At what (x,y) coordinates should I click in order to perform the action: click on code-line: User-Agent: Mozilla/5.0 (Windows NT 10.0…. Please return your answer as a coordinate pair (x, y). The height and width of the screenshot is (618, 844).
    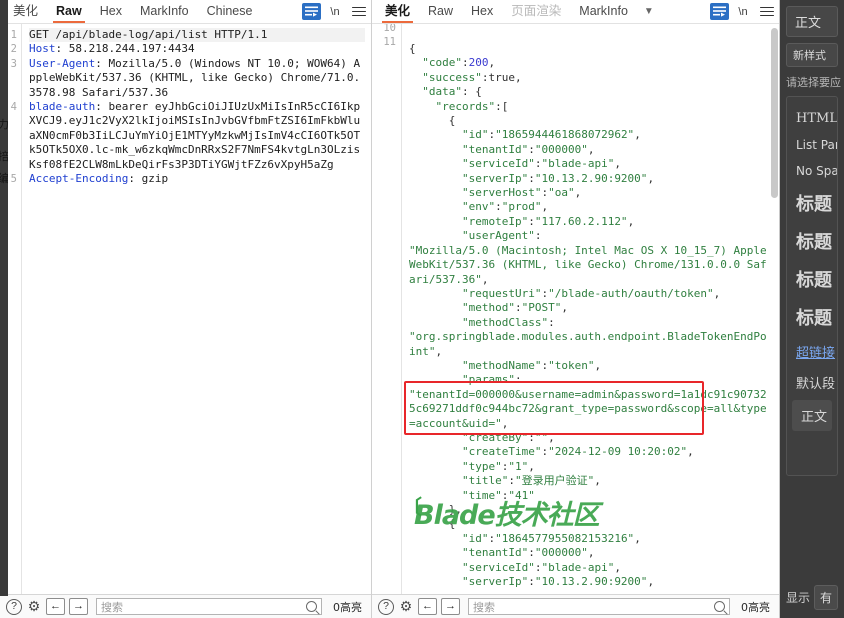
    Looking at the image, I should click on (197, 78).